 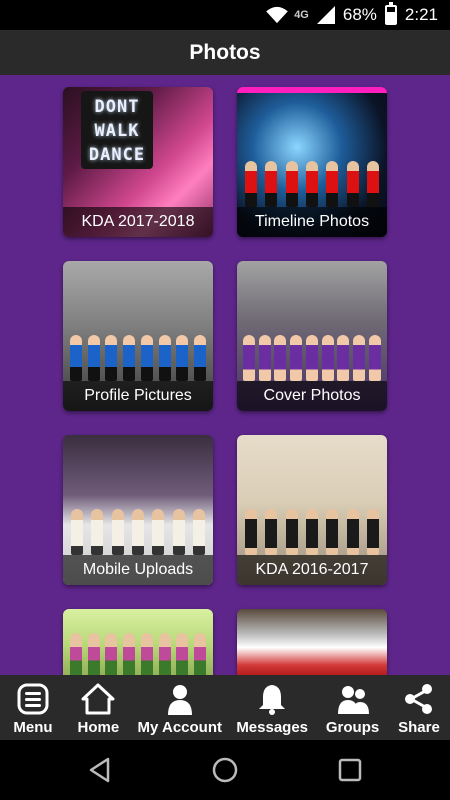 I want to click on dont-walk-dance-sign: DONT WALK DANCE, so click(x=117, y=130).